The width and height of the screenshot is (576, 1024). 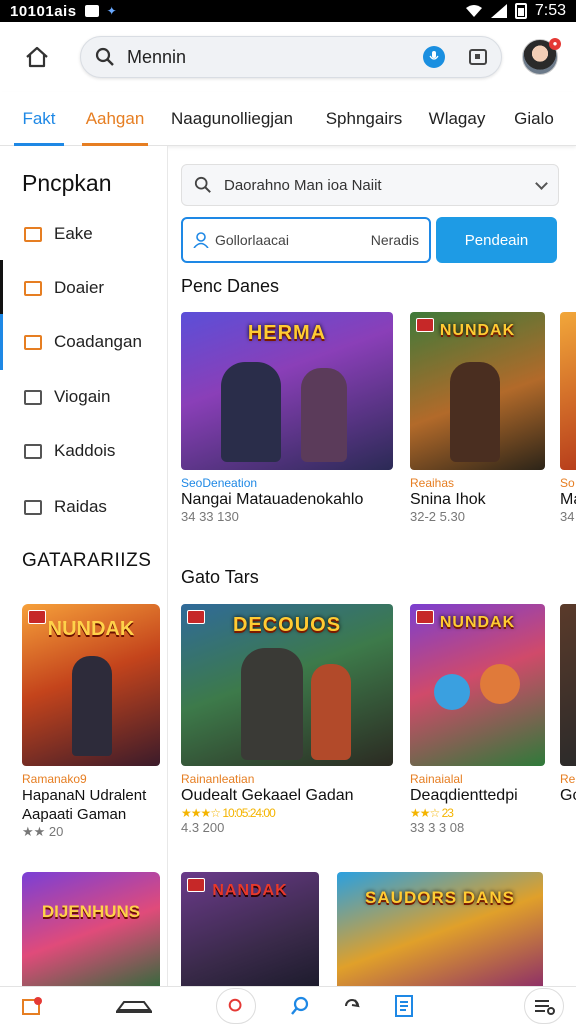 What do you see at coordinates (457, 119) in the screenshot?
I see `tab-wlagay: Wlagay` at bounding box center [457, 119].